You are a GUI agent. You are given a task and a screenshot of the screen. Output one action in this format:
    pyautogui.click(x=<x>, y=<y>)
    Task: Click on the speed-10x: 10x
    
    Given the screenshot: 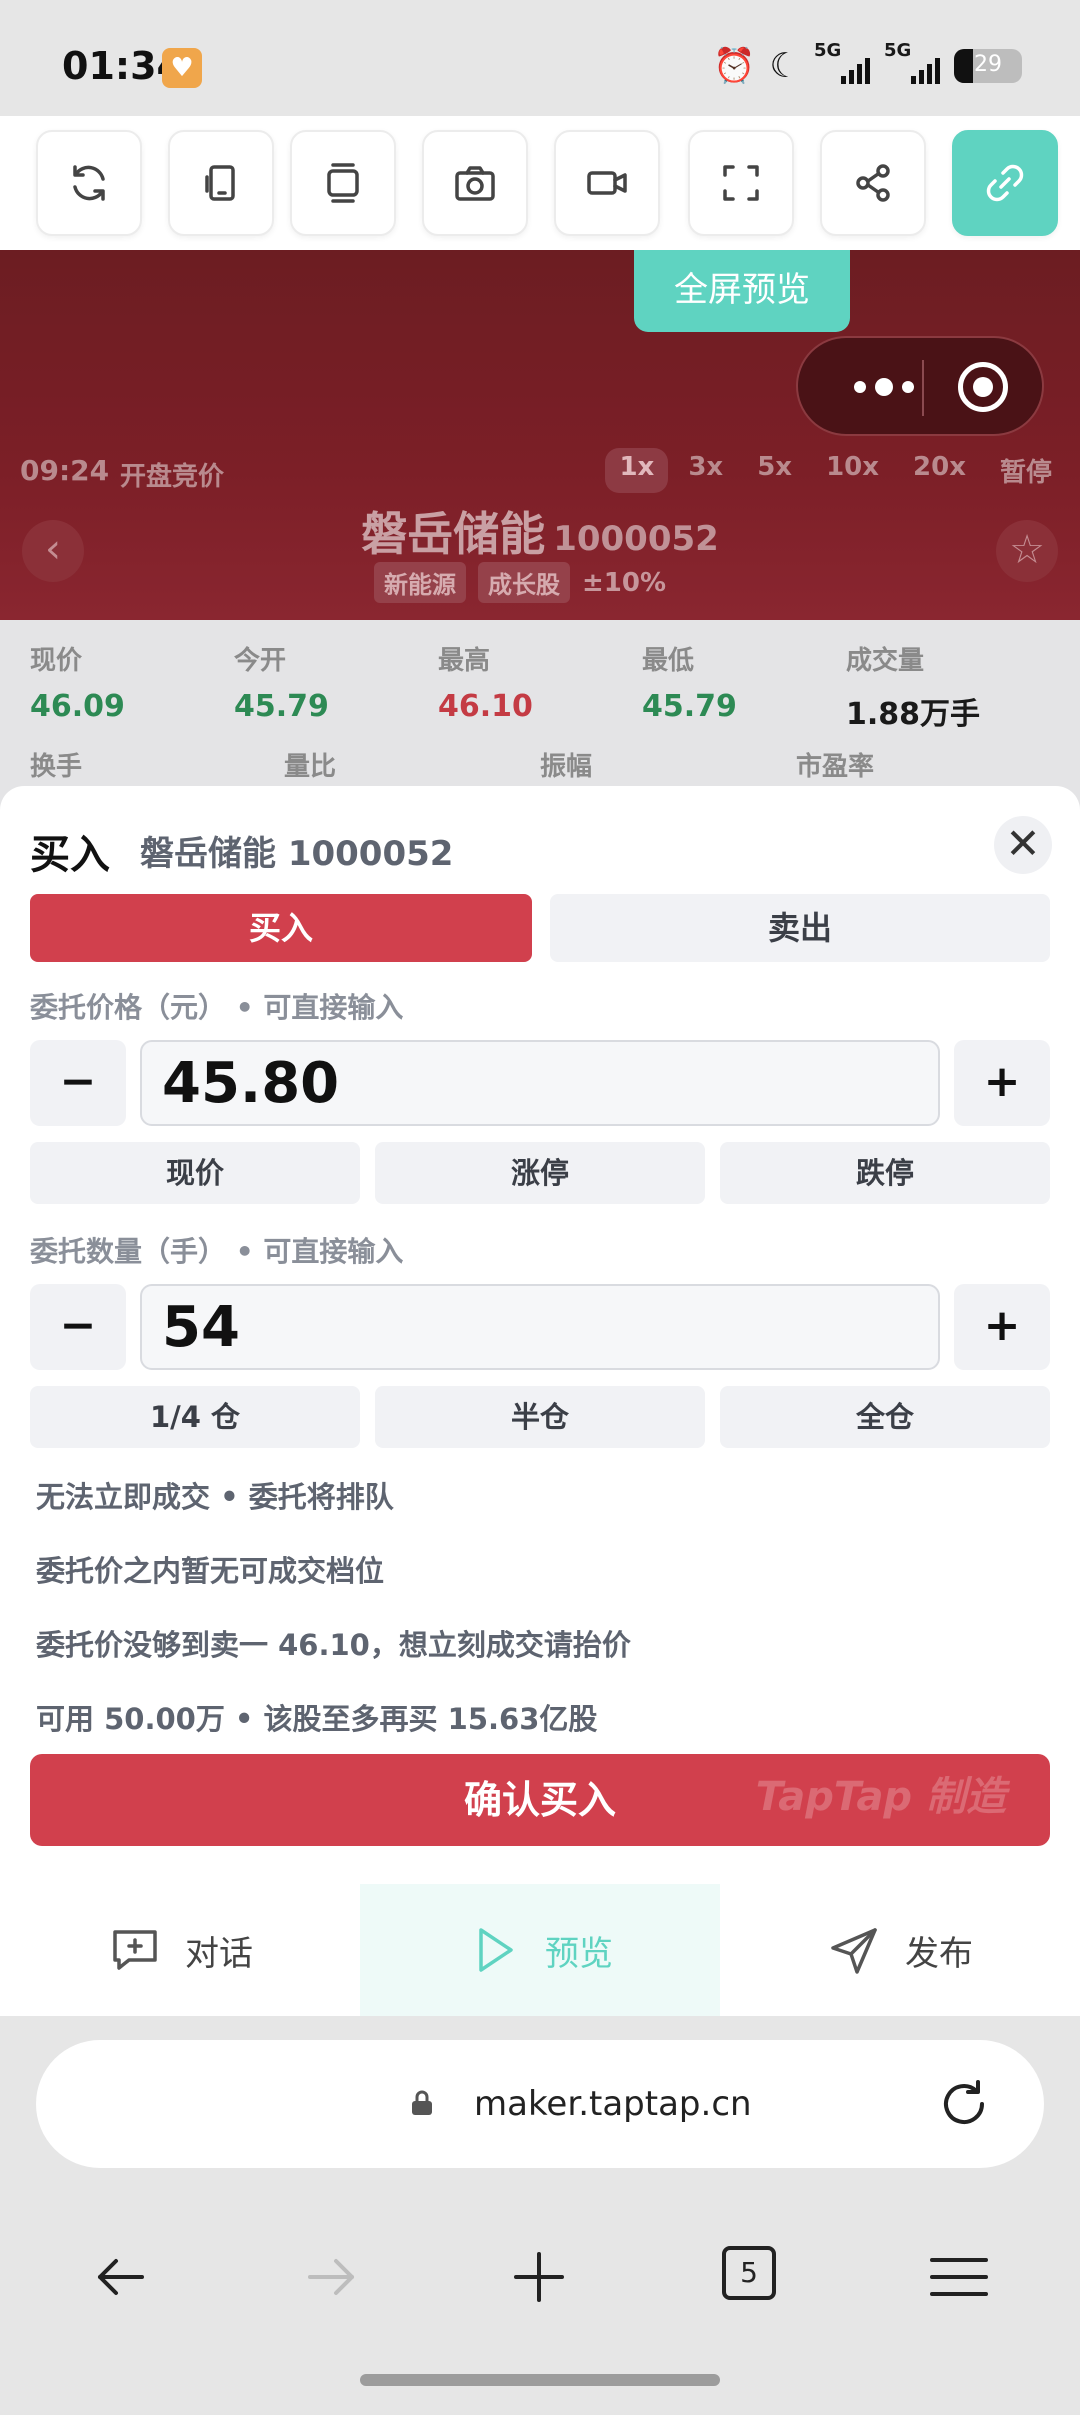 What is the action you would take?
    pyautogui.click(x=852, y=470)
    